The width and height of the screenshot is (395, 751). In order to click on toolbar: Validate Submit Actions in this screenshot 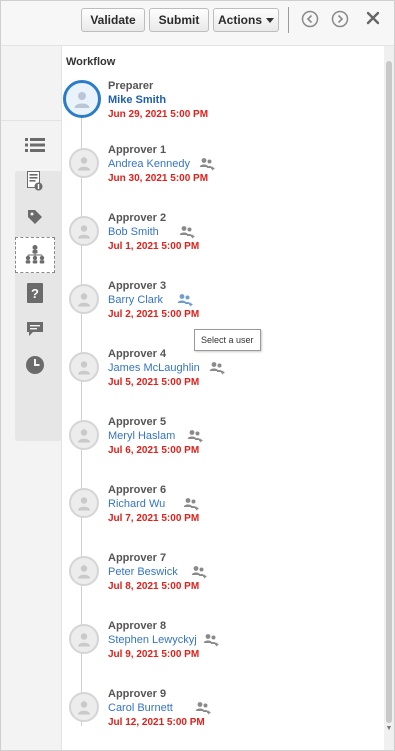, I will do `click(197, 23)`.